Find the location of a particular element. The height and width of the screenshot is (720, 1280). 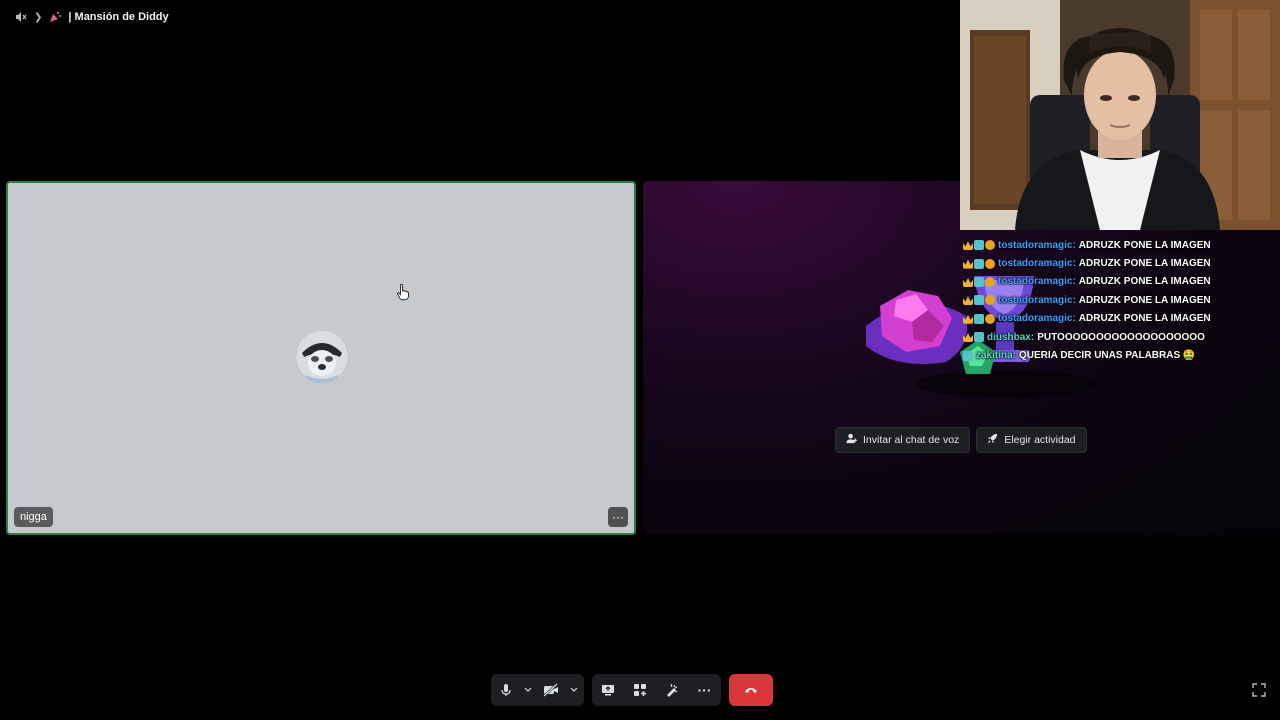

chat-message: QUERIA DECIR UNAS PALABRAS 🤮 is located at coordinates (1107, 356).